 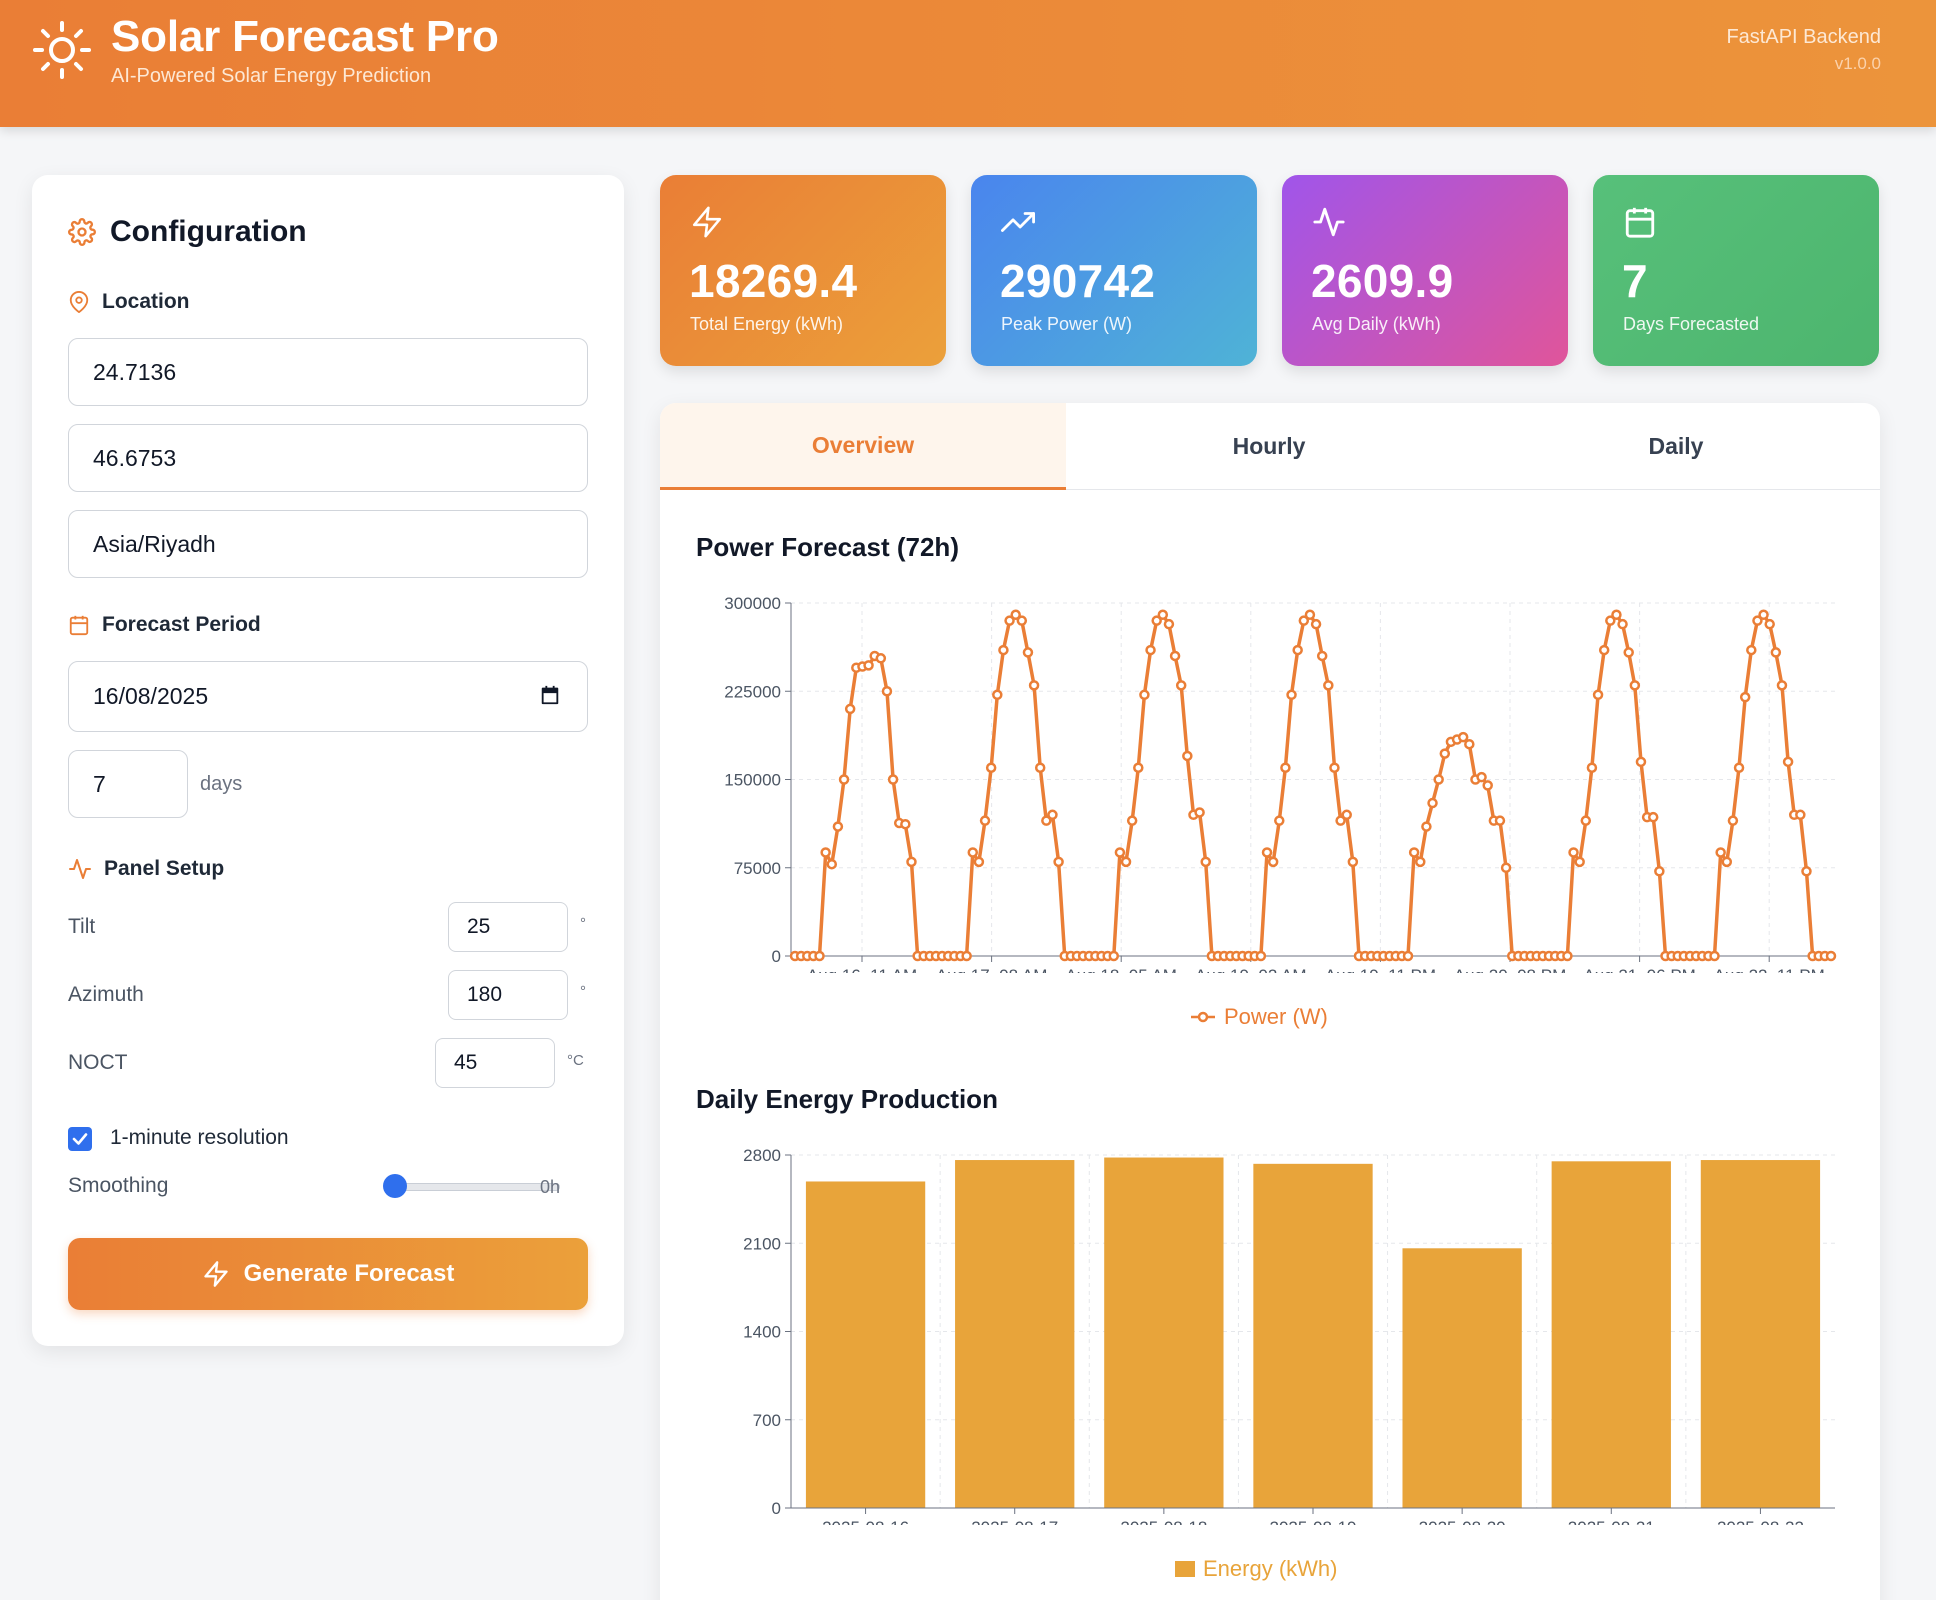 I want to click on peak-power-value: 290742, so click(x=1078, y=281).